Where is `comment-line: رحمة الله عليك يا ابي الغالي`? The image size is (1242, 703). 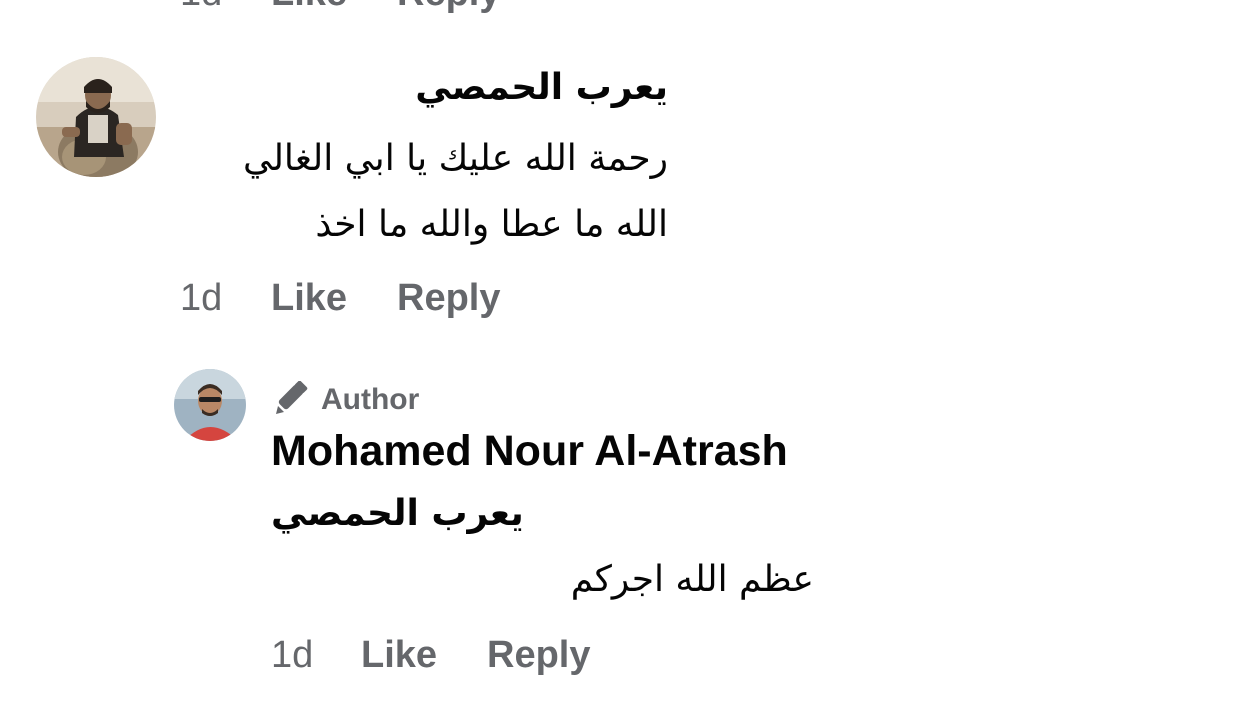 comment-line: رحمة الله عليك يا ابي الغالي is located at coordinates (455, 158).